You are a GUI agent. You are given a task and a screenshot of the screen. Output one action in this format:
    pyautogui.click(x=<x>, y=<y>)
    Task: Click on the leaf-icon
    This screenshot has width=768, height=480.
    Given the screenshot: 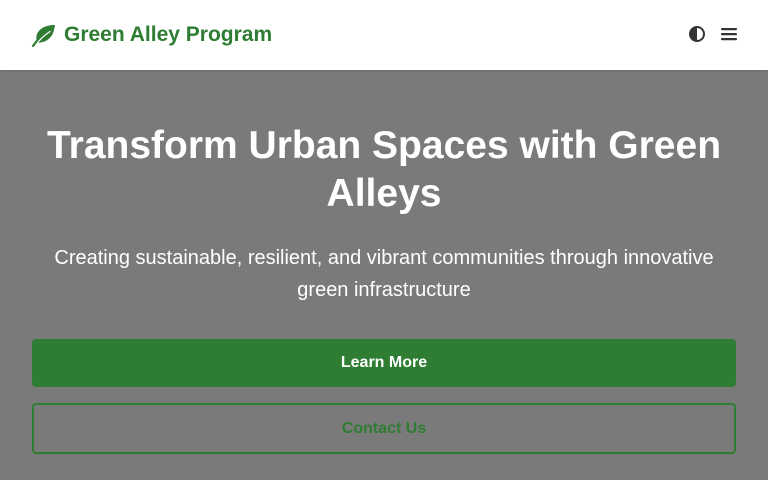 What is the action you would take?
    pyautogui.click(x=44, y=35)
    